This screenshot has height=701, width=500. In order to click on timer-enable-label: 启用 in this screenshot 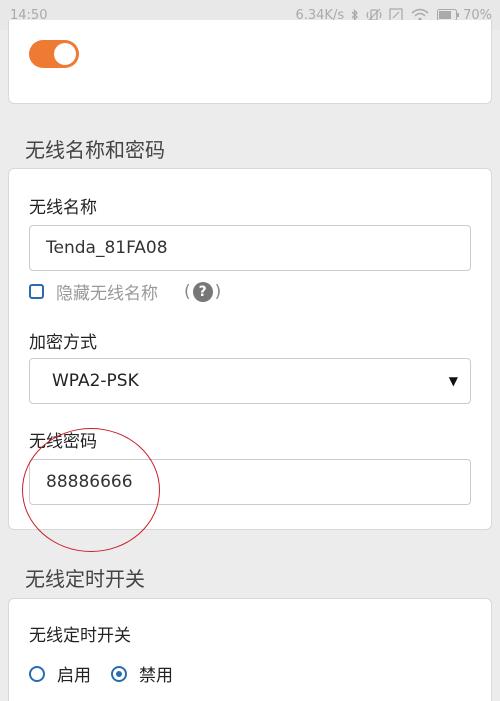, I will do `click(74, 676)`.